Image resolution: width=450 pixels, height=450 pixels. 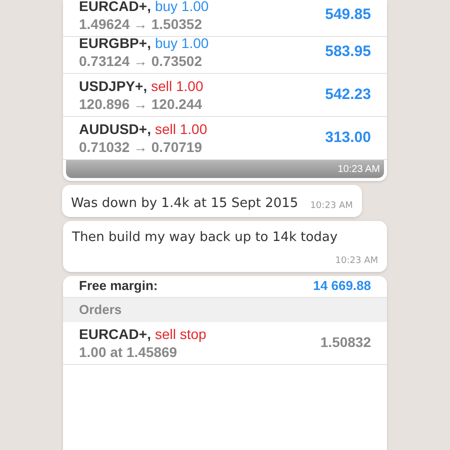 I want to click on free-margin-label: Free margin:, so click(x=118, y=286).